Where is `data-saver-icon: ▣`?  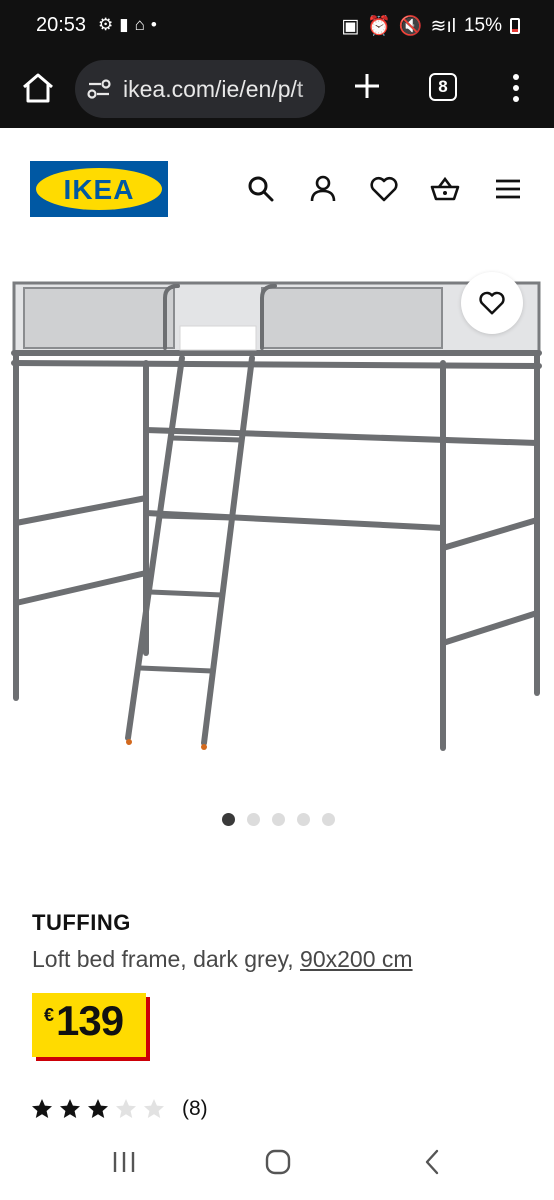 data-saver-icon: ▣ is located at coordinates (350, 26).